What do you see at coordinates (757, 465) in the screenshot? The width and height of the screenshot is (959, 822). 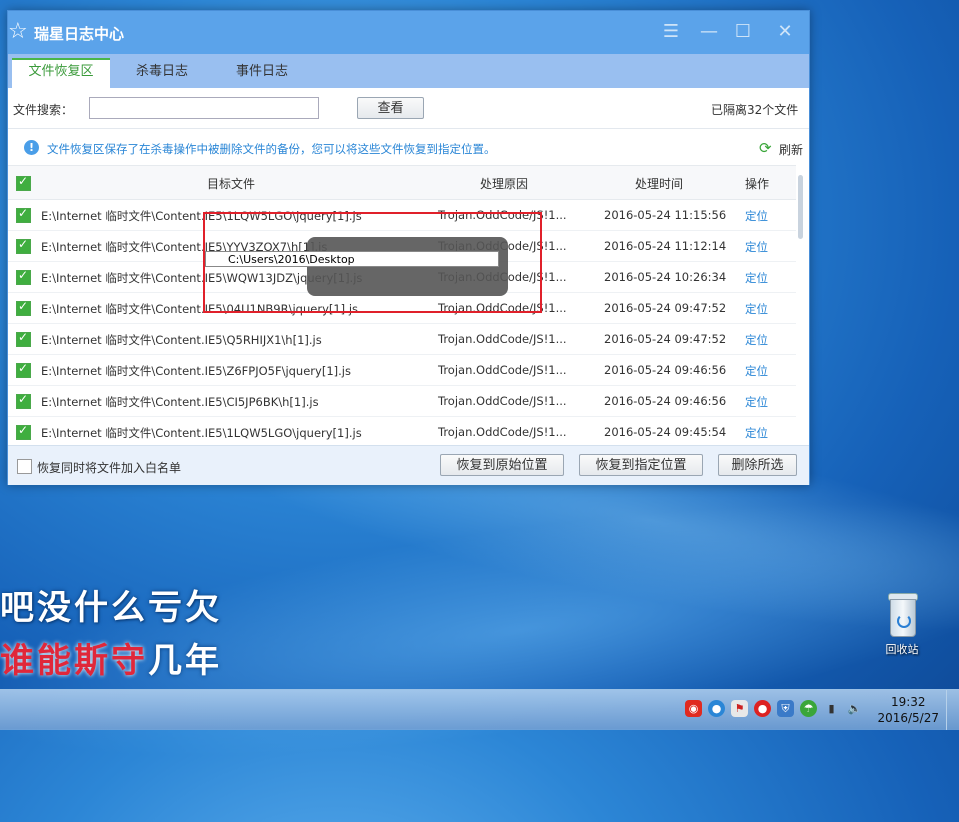 I see `delete-selected-button: 删除所选` at bounding box center [757, 465].